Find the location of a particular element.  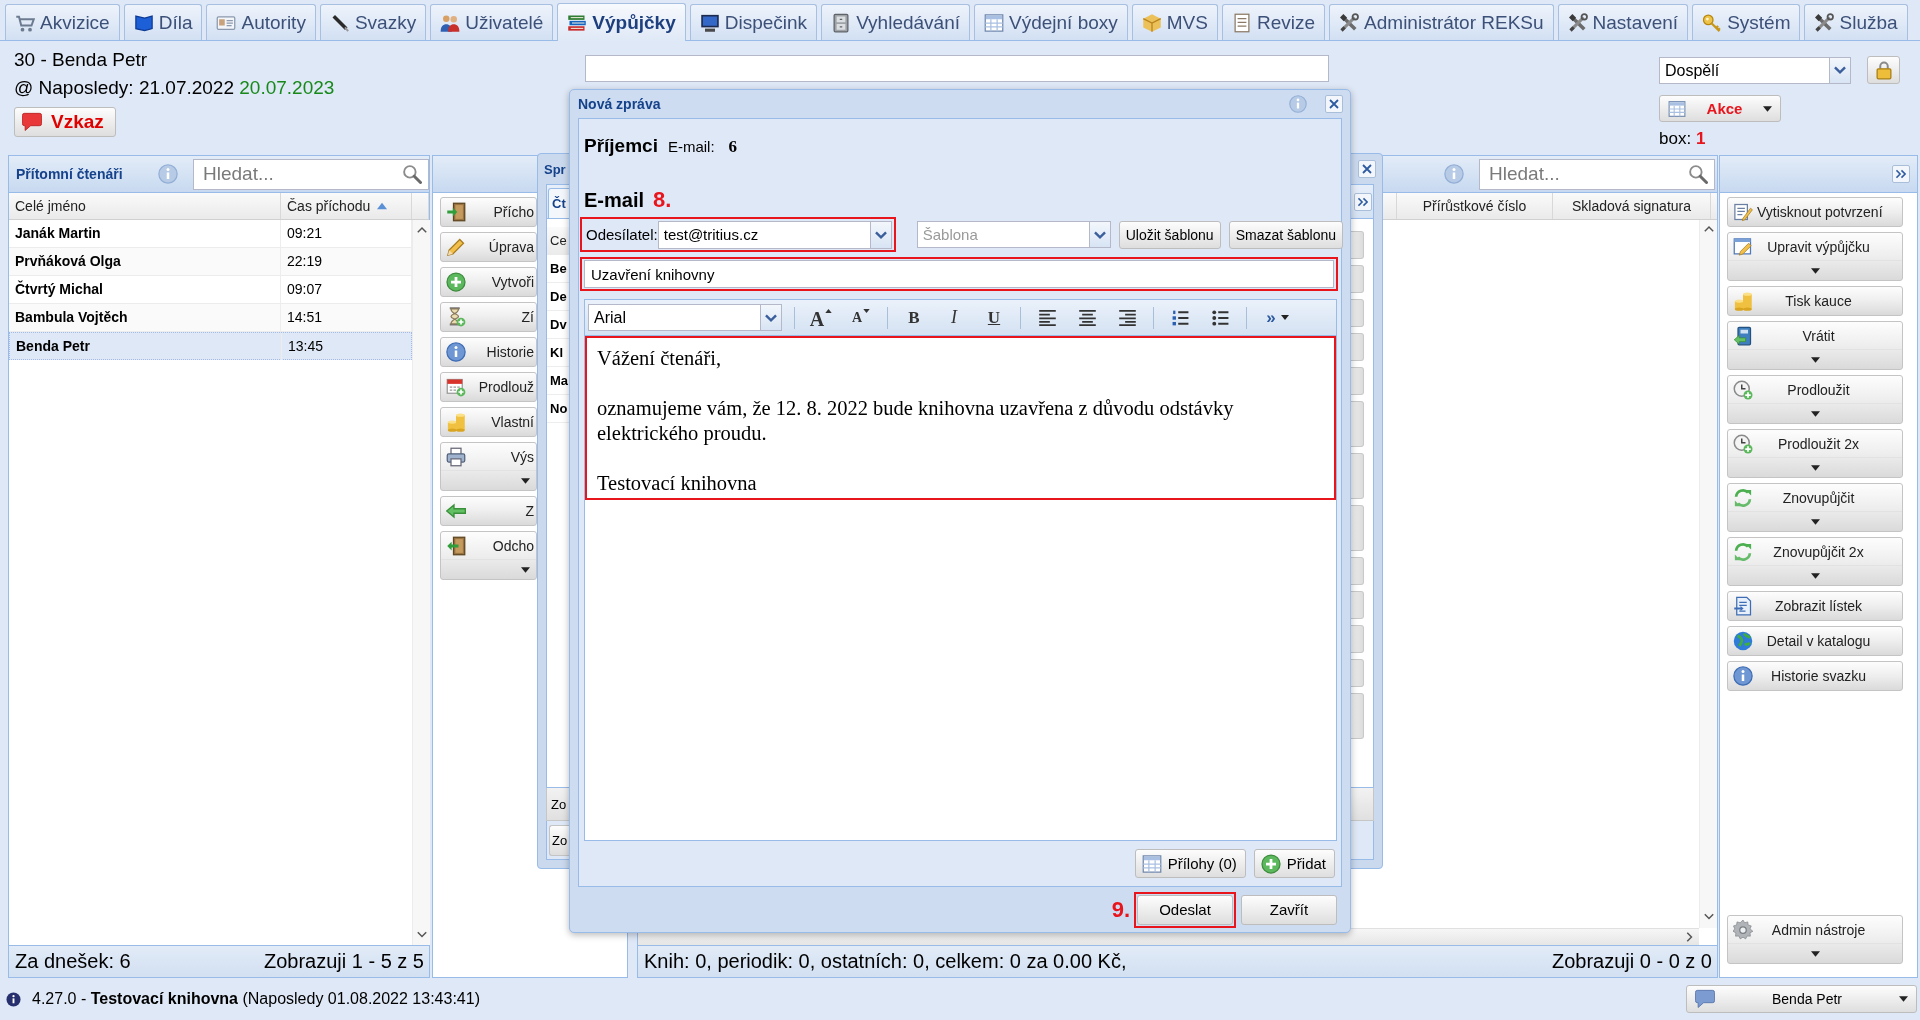

font-size-decrease-button: A is located at coordinates (861, 317).